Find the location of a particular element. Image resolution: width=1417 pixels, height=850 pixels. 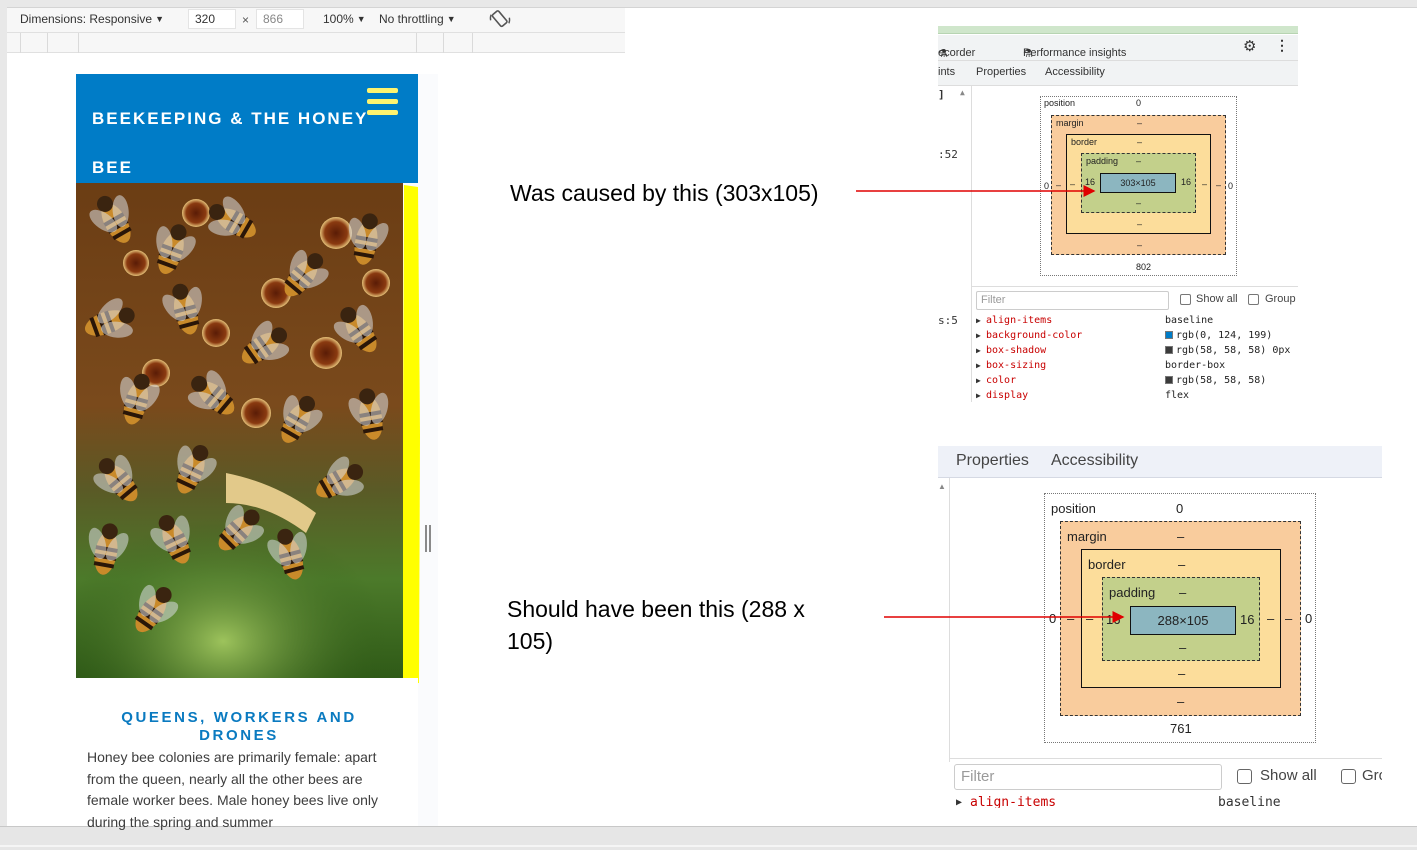

property-value-text: rgb(0, 124, 199) is located at coordinates (1224, 335).